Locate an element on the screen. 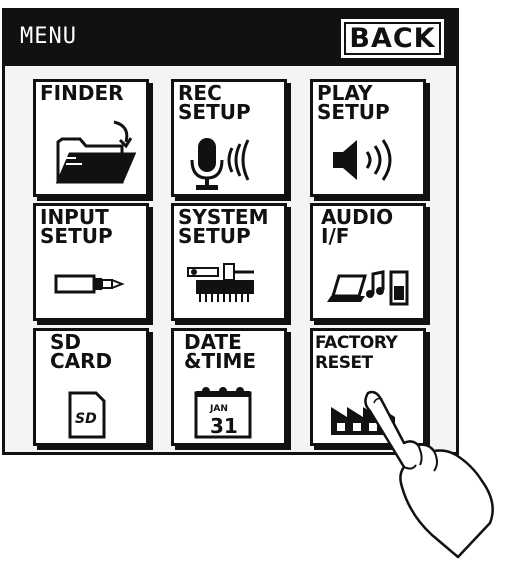 This screenshot has height=575, width=521. sd-card-icon: SD is located at coordinates (87, 415).